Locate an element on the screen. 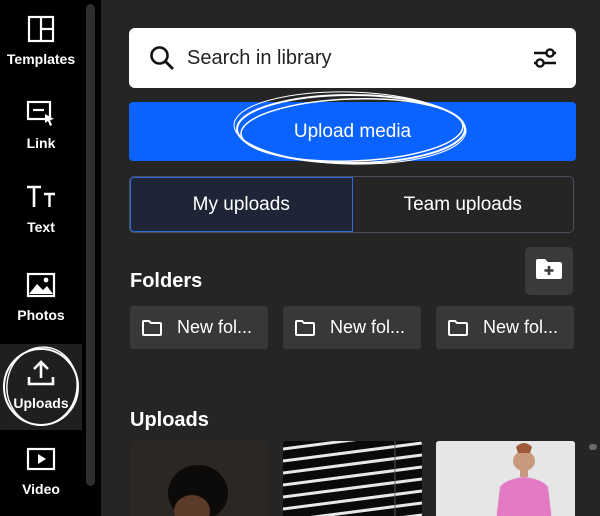  portrait-image is located at coordinates (199, 478).